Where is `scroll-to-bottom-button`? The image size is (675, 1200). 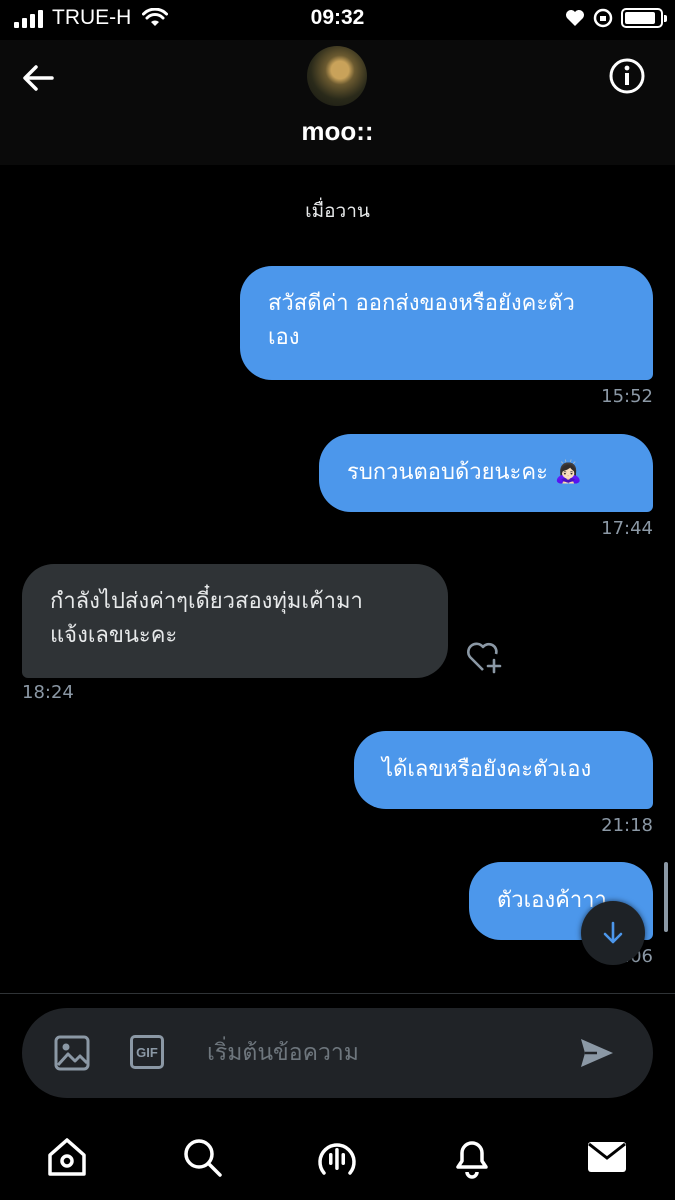
scroll-to-bottom-button is located at coordinates (613, 933).